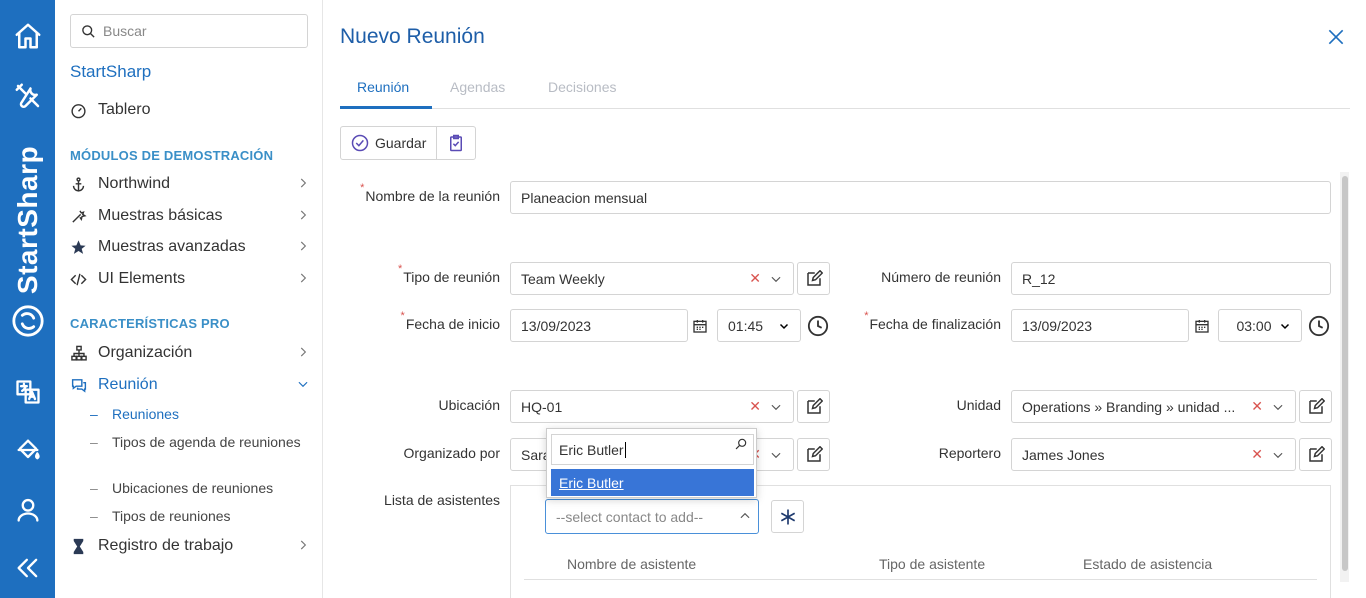 The width and height of the screenshot is (1366, 598). I want to click on hourglass-icon, so click(81, 546).